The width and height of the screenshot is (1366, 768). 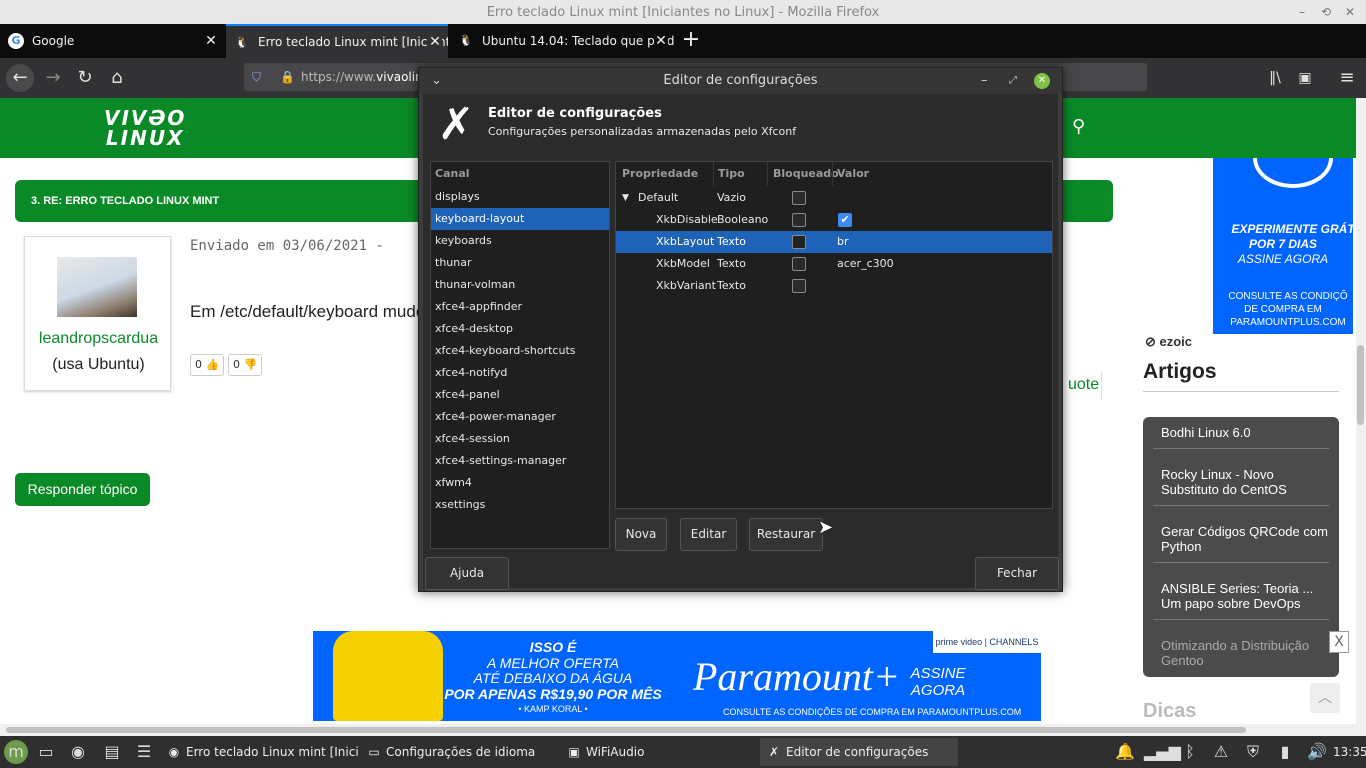 I want to click on close-button: Fechar, so click(x=1017, y=573).